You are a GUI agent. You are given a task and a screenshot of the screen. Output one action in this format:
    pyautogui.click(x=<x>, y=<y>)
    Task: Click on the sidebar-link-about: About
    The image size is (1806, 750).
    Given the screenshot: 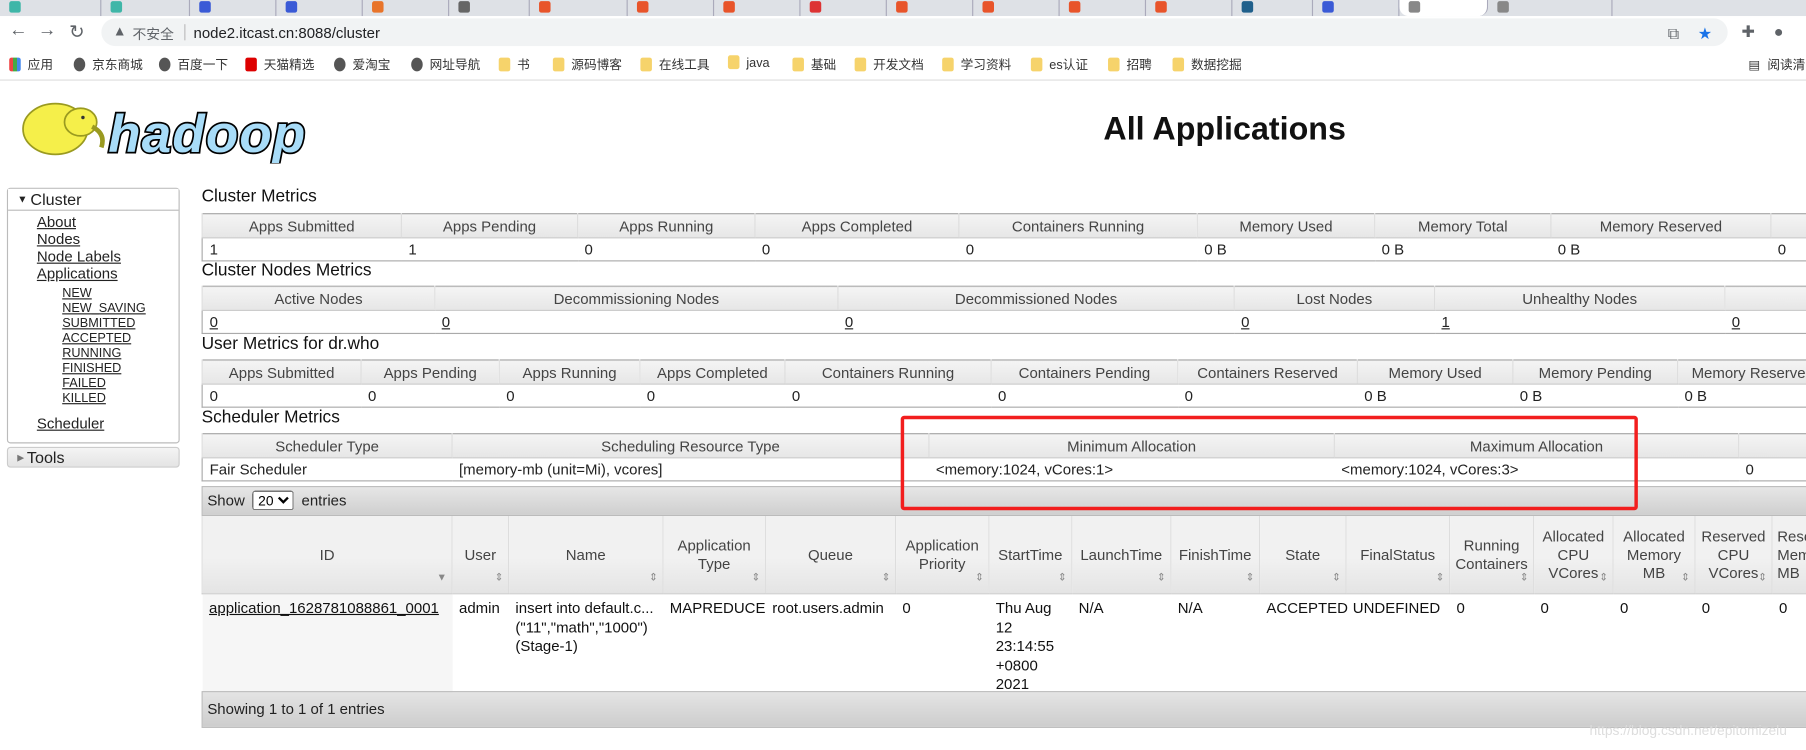 What is the action you would take?
    pyautogui.click(x=56, y=221)
    